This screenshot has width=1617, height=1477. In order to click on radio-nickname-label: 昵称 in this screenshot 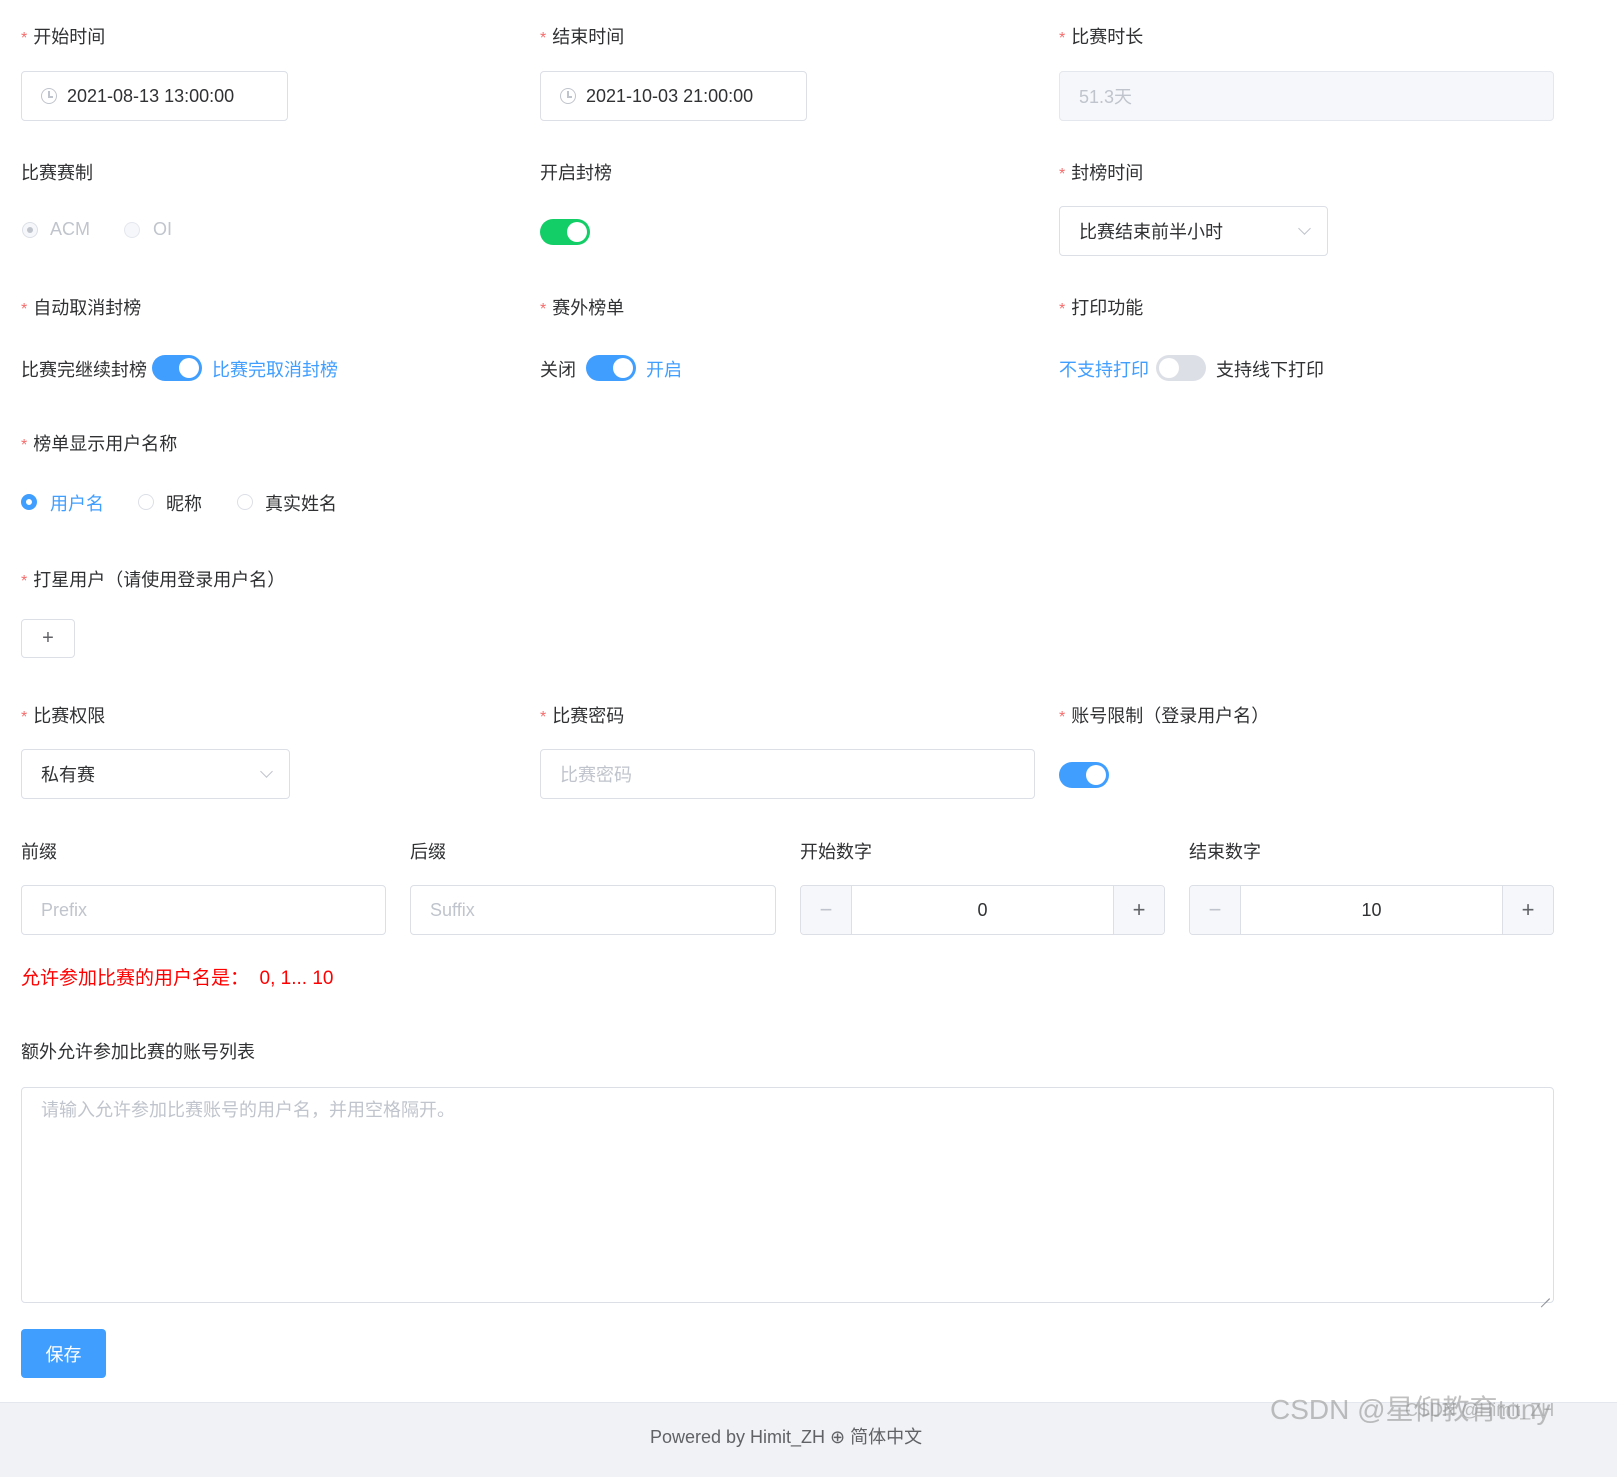, I will do `click(184, 504)`.